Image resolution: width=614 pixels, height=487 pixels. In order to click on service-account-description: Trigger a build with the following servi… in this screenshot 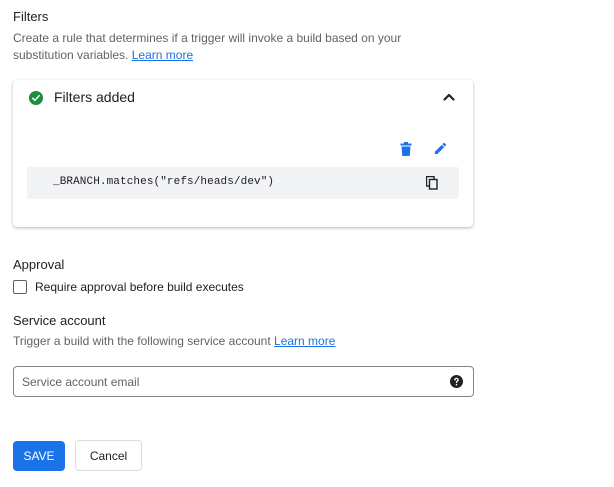, I will do `click(174, 341)`.